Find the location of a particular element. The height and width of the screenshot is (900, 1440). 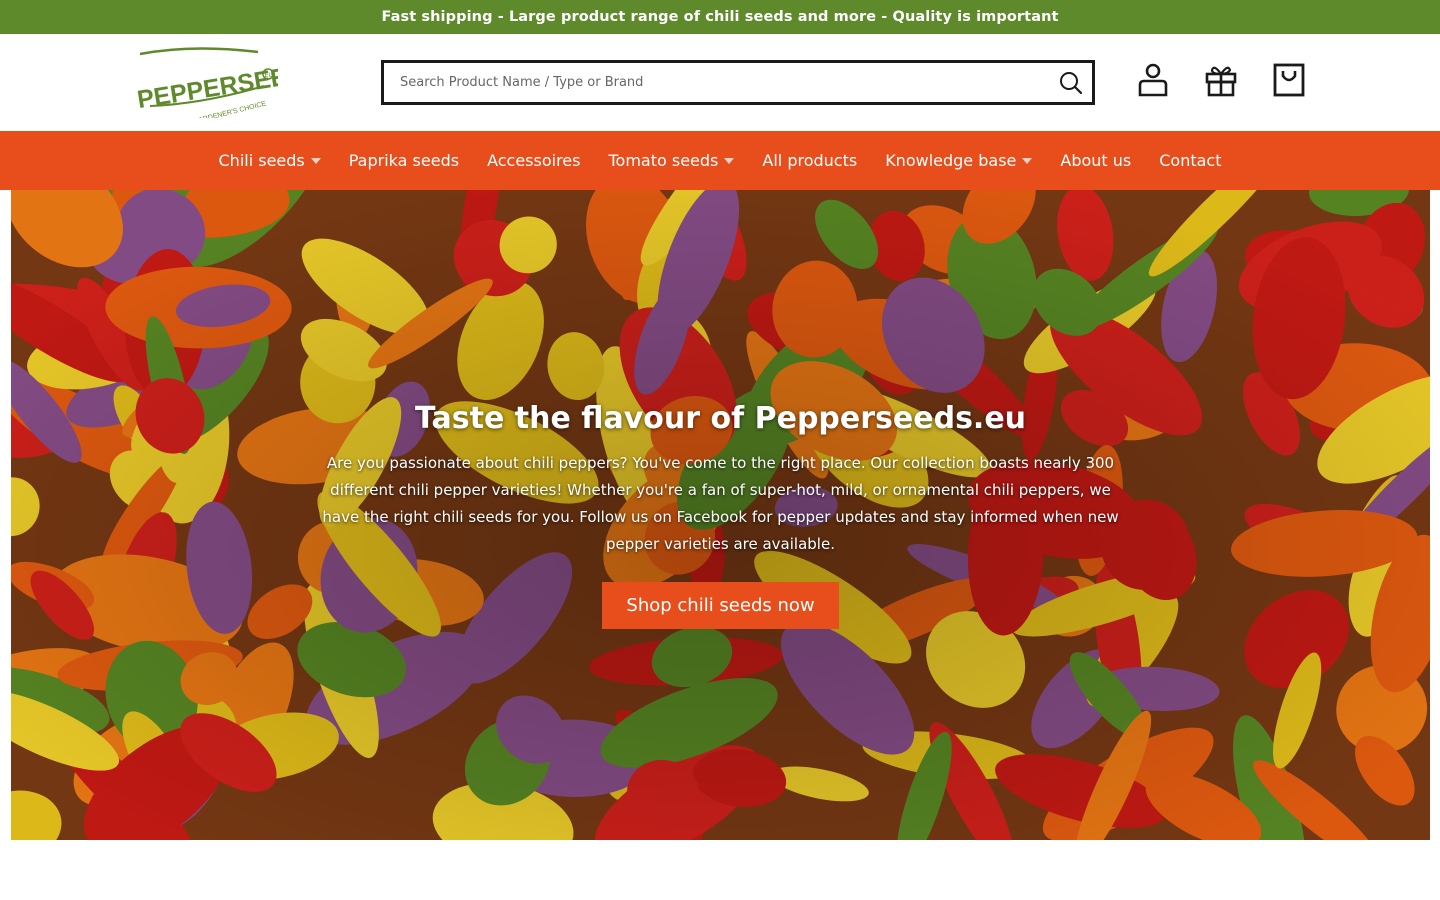

nav-item-accessoires: Accessoires is located at coordinates (533, 160).